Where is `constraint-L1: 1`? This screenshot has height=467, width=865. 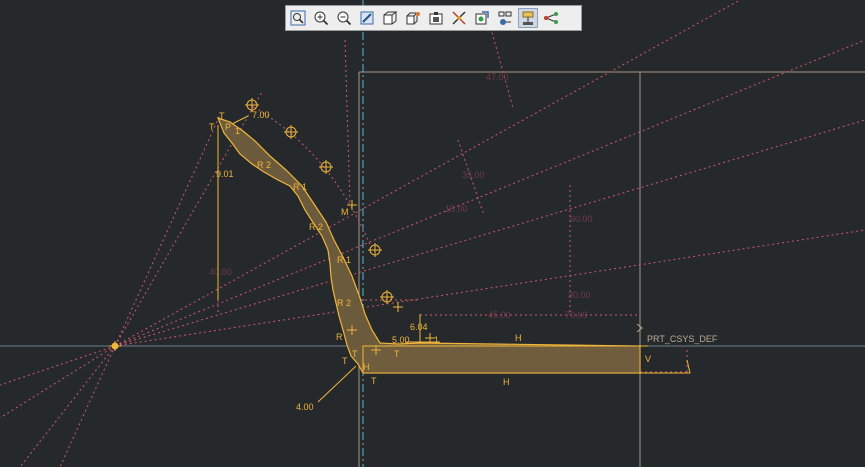
constraint-L1: 1 is located at coordinates (437, 340).